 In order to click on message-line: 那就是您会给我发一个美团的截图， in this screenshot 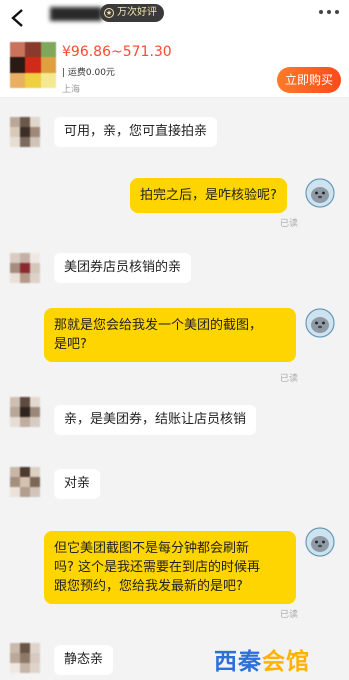, I will do `click(158, 325)`.